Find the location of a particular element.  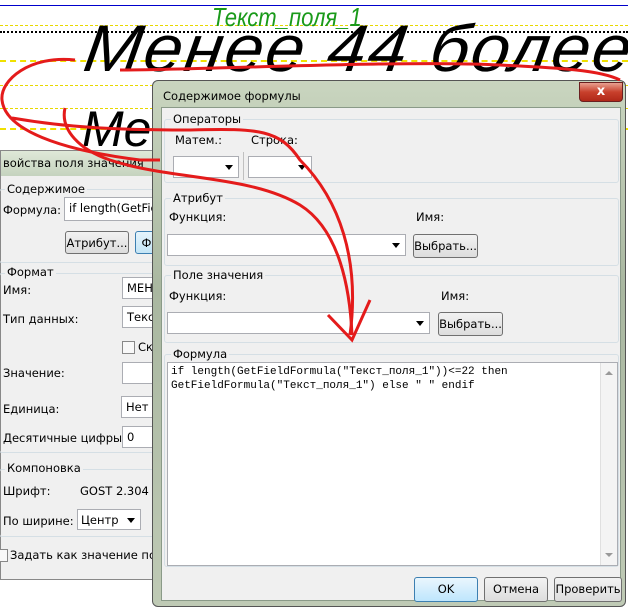

math-operator-select is located at coordinates (206, 167).